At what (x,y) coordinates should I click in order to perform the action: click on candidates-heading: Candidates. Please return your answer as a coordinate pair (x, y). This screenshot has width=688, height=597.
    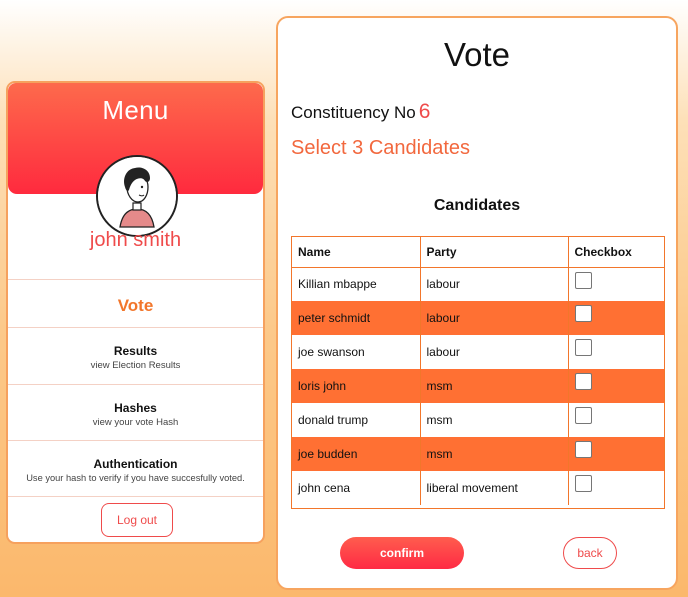
    Looking at the image, I should click on (477, 205).